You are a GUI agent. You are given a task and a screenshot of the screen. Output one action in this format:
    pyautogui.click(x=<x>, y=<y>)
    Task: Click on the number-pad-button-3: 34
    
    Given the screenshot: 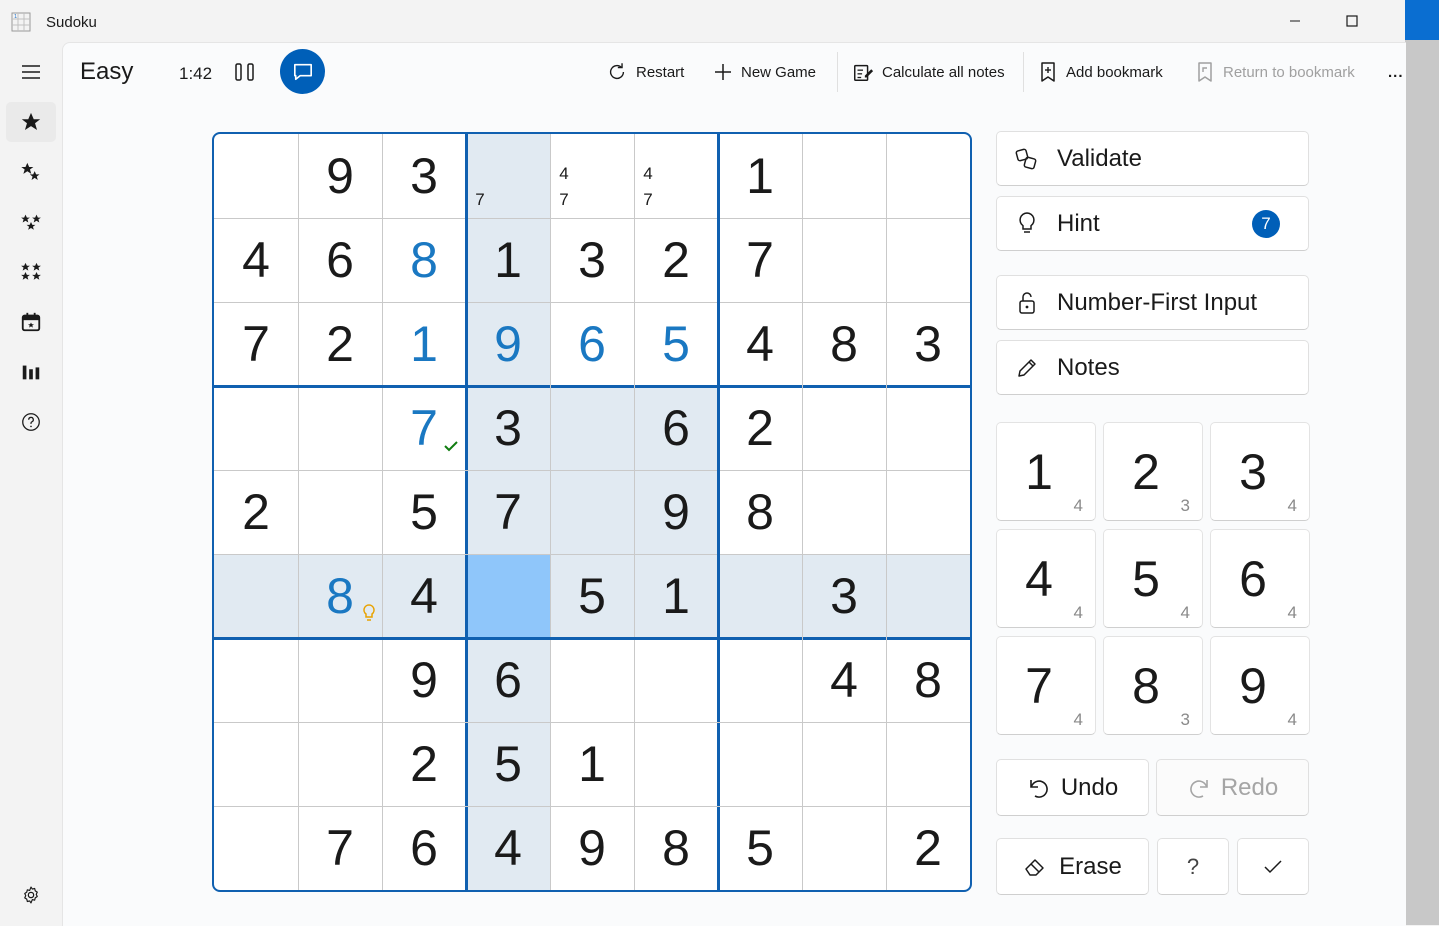 What is the action you would take?
    pyautogui.click(x=1260, y=471)
    